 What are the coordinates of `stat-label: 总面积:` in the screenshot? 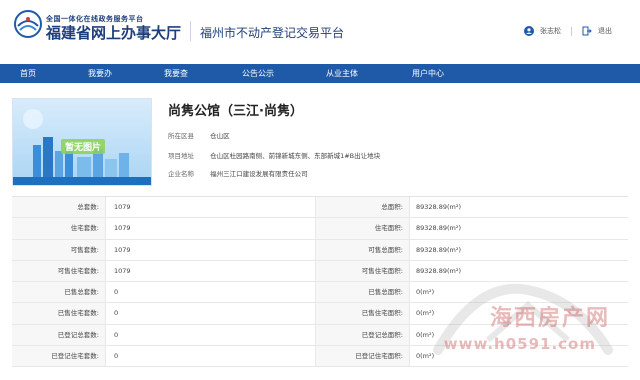 It's located at (363, 207).